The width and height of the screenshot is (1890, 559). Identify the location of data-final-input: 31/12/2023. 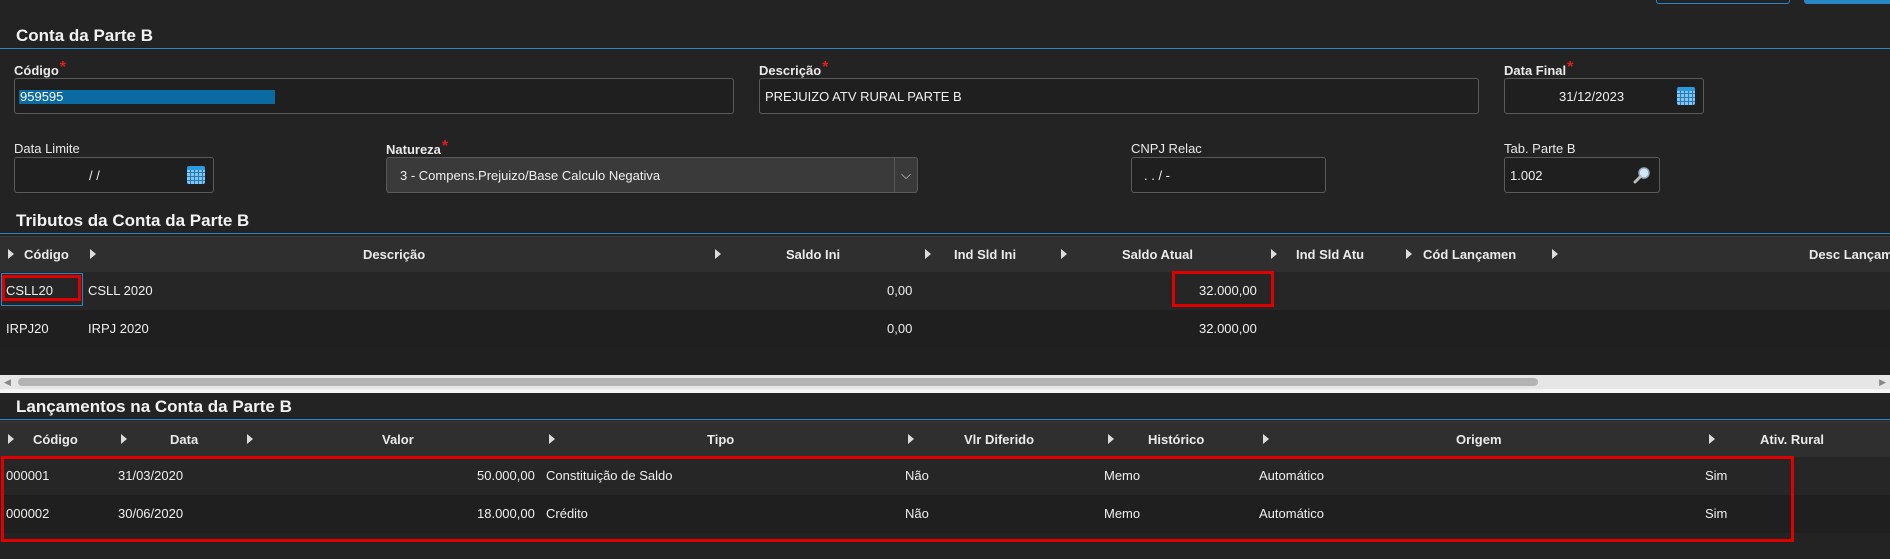
(1604, 96).